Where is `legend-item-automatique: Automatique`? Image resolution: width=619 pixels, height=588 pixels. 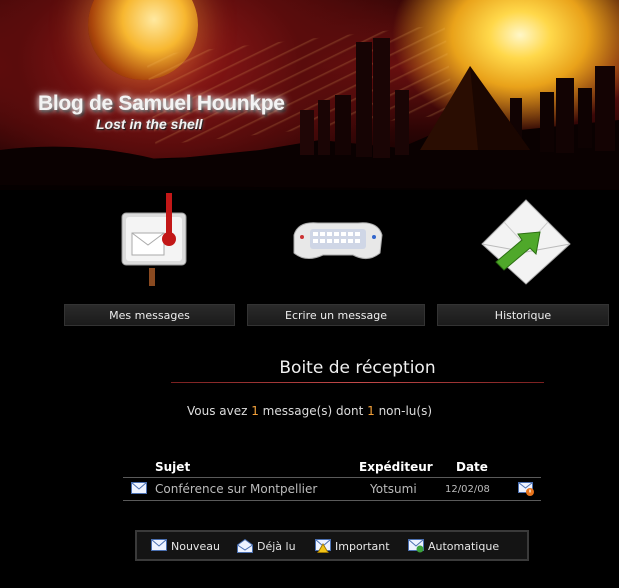
legend-item-automatique: Automatique is located at coordinates (453, 546).